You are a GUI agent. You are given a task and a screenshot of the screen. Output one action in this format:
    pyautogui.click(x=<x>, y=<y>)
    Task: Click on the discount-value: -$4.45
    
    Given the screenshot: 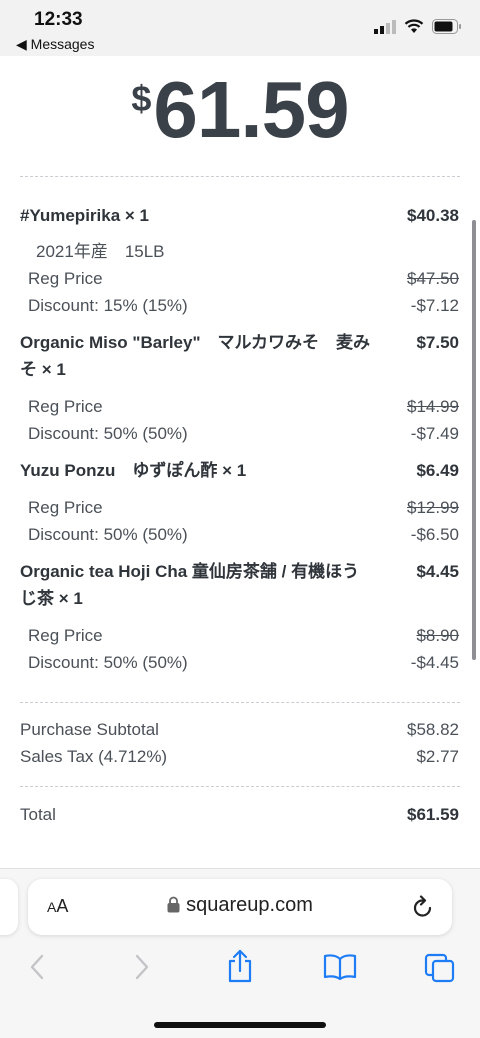 What is the action you would take?
    pyautogui.click(x=434, y=662)
    